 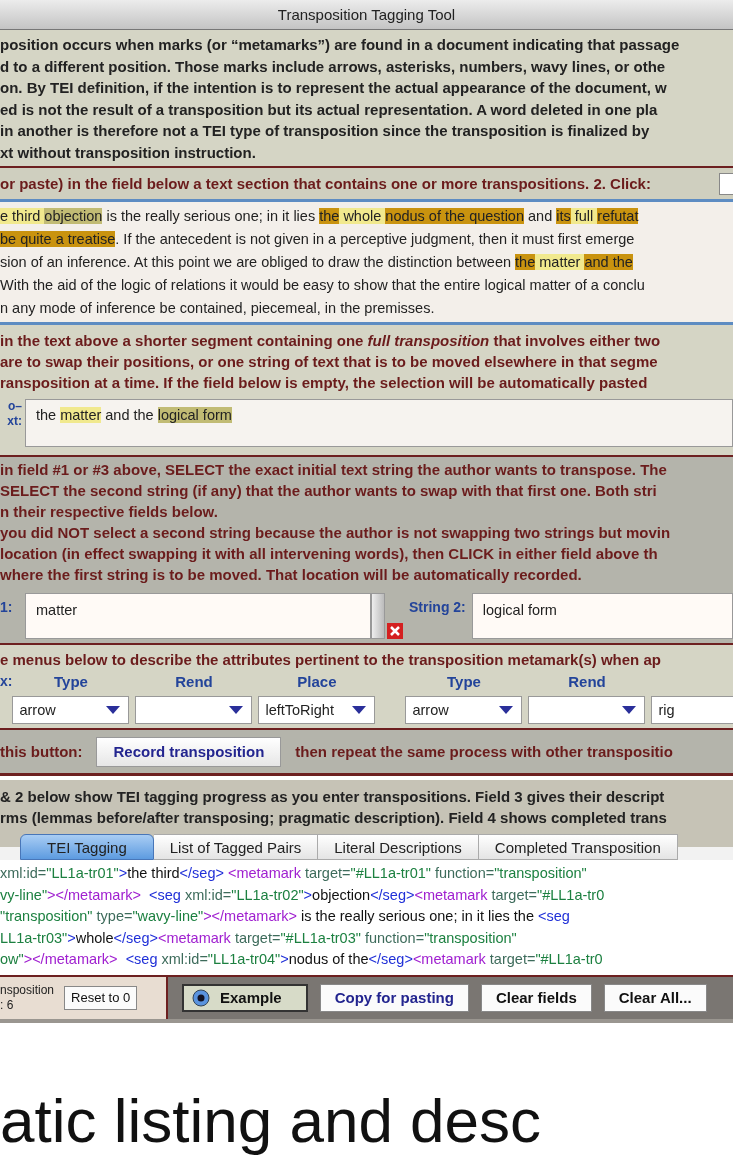 I want to click on counter-label: nsposition, so click(x=27, y=990).